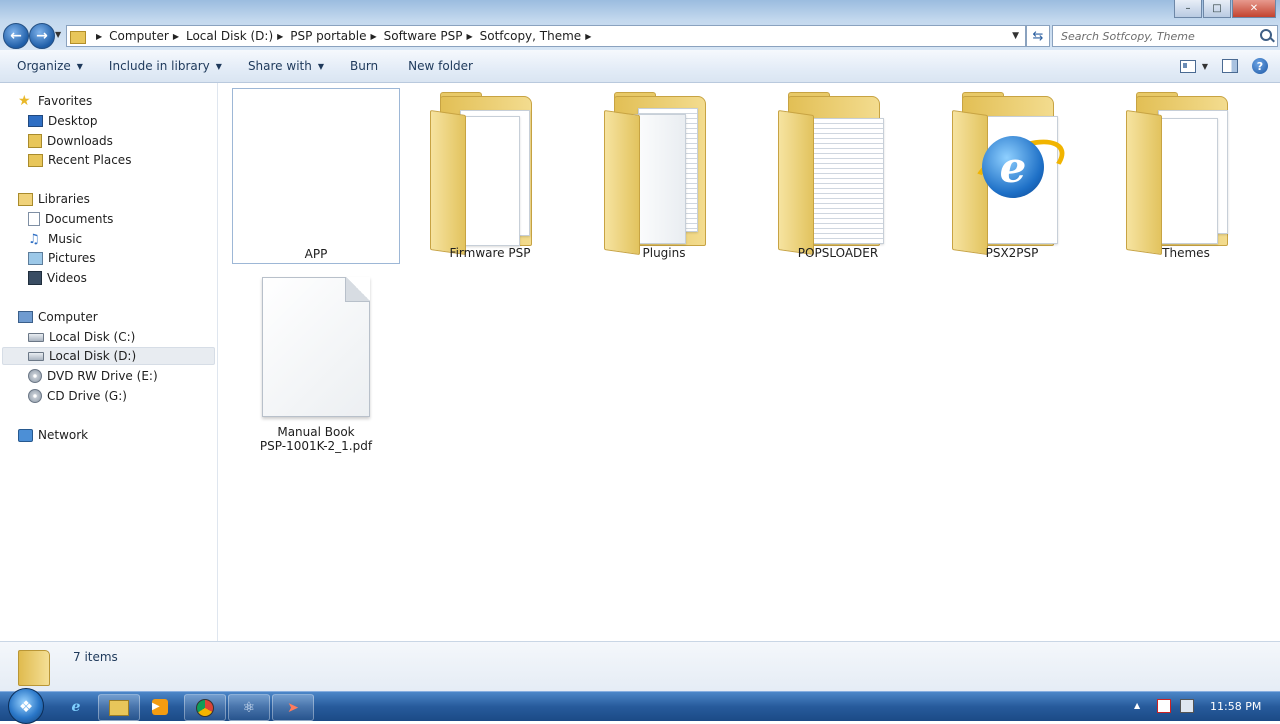 The image size is (1280, 724). I want to click on document-icon, so click(316, 347).